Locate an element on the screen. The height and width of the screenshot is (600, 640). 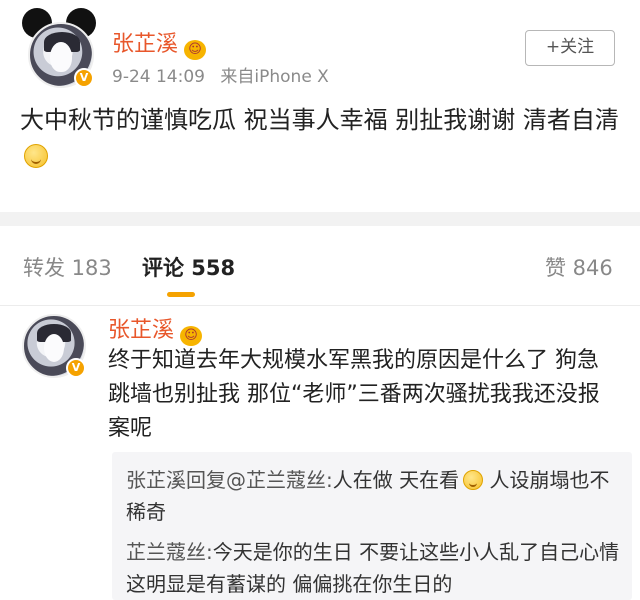
reply-text: 人在做 天在看 is located at coordinates (396, 480).